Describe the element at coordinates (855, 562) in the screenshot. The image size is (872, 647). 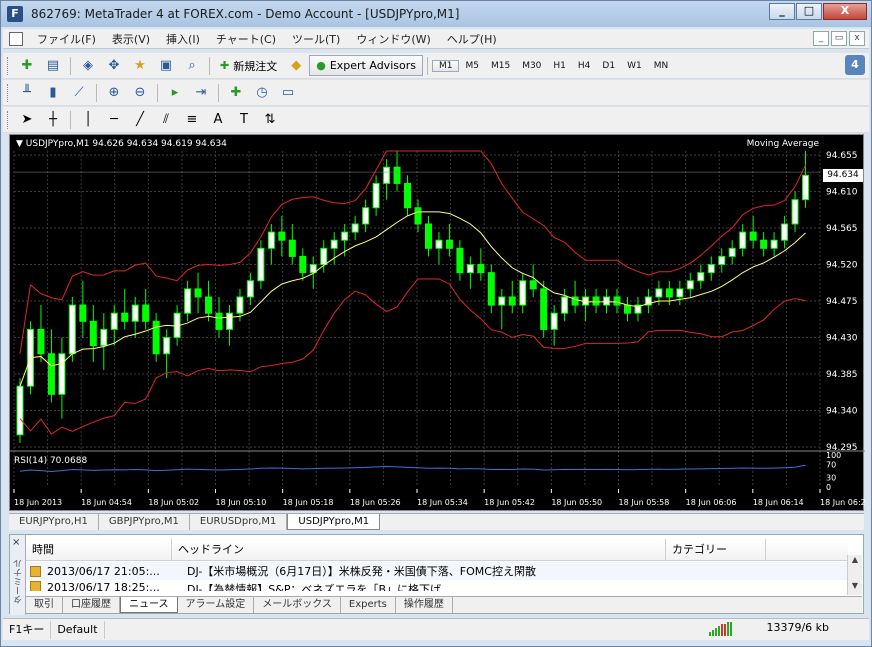
I see `scroll-up-icon: ▲` at that location.